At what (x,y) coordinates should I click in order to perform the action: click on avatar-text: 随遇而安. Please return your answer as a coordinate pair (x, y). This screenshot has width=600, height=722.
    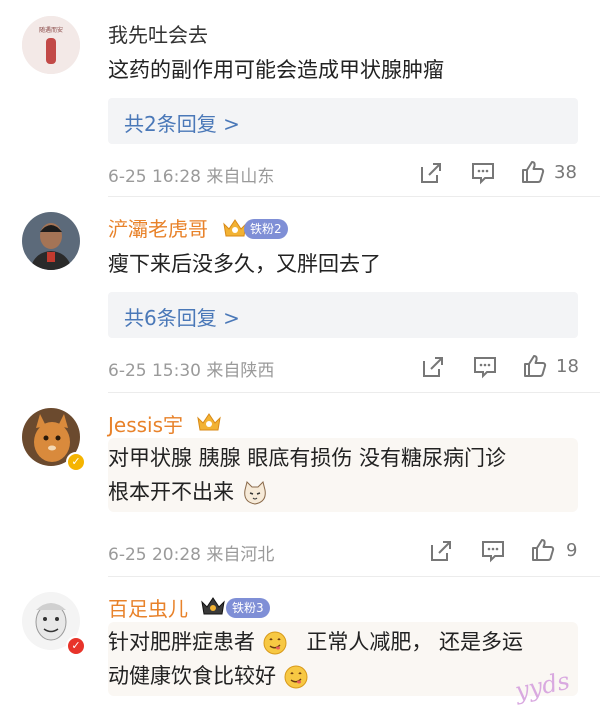
    Looking at the image, I should click on (51, 30).